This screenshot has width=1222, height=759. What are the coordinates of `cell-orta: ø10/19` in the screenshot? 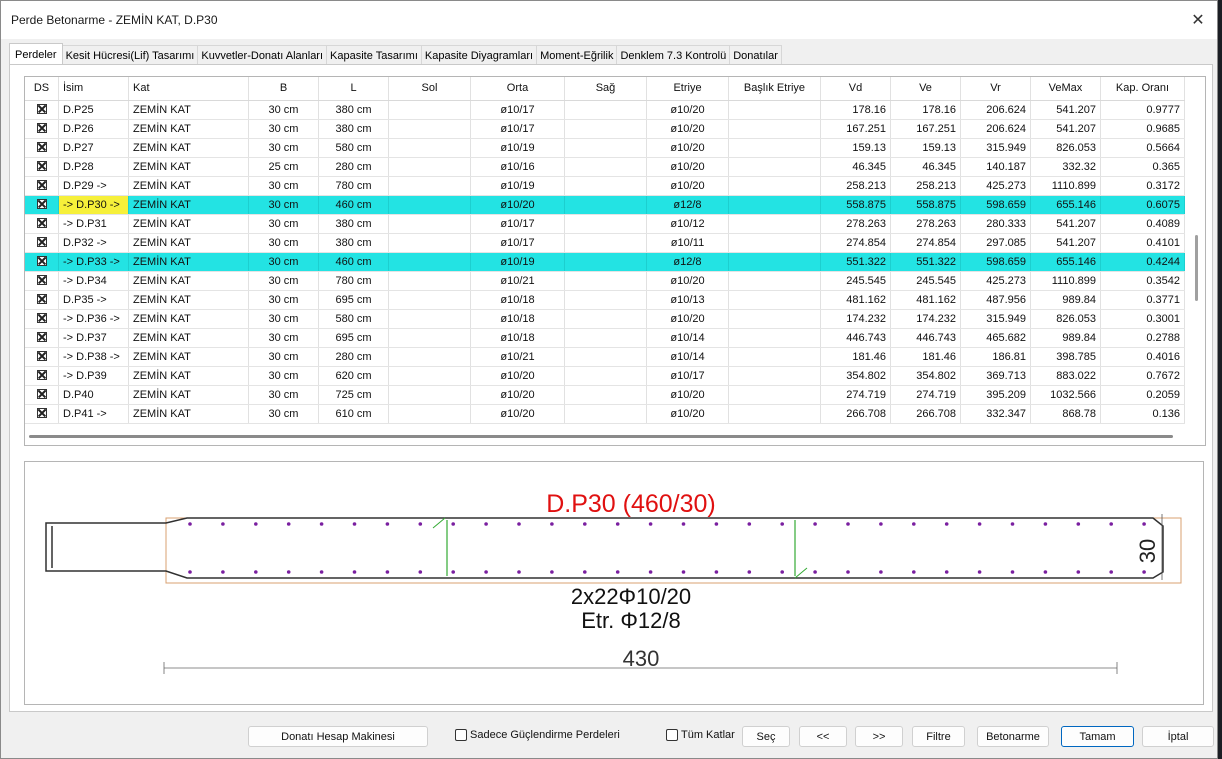 It's located at (518, 186).